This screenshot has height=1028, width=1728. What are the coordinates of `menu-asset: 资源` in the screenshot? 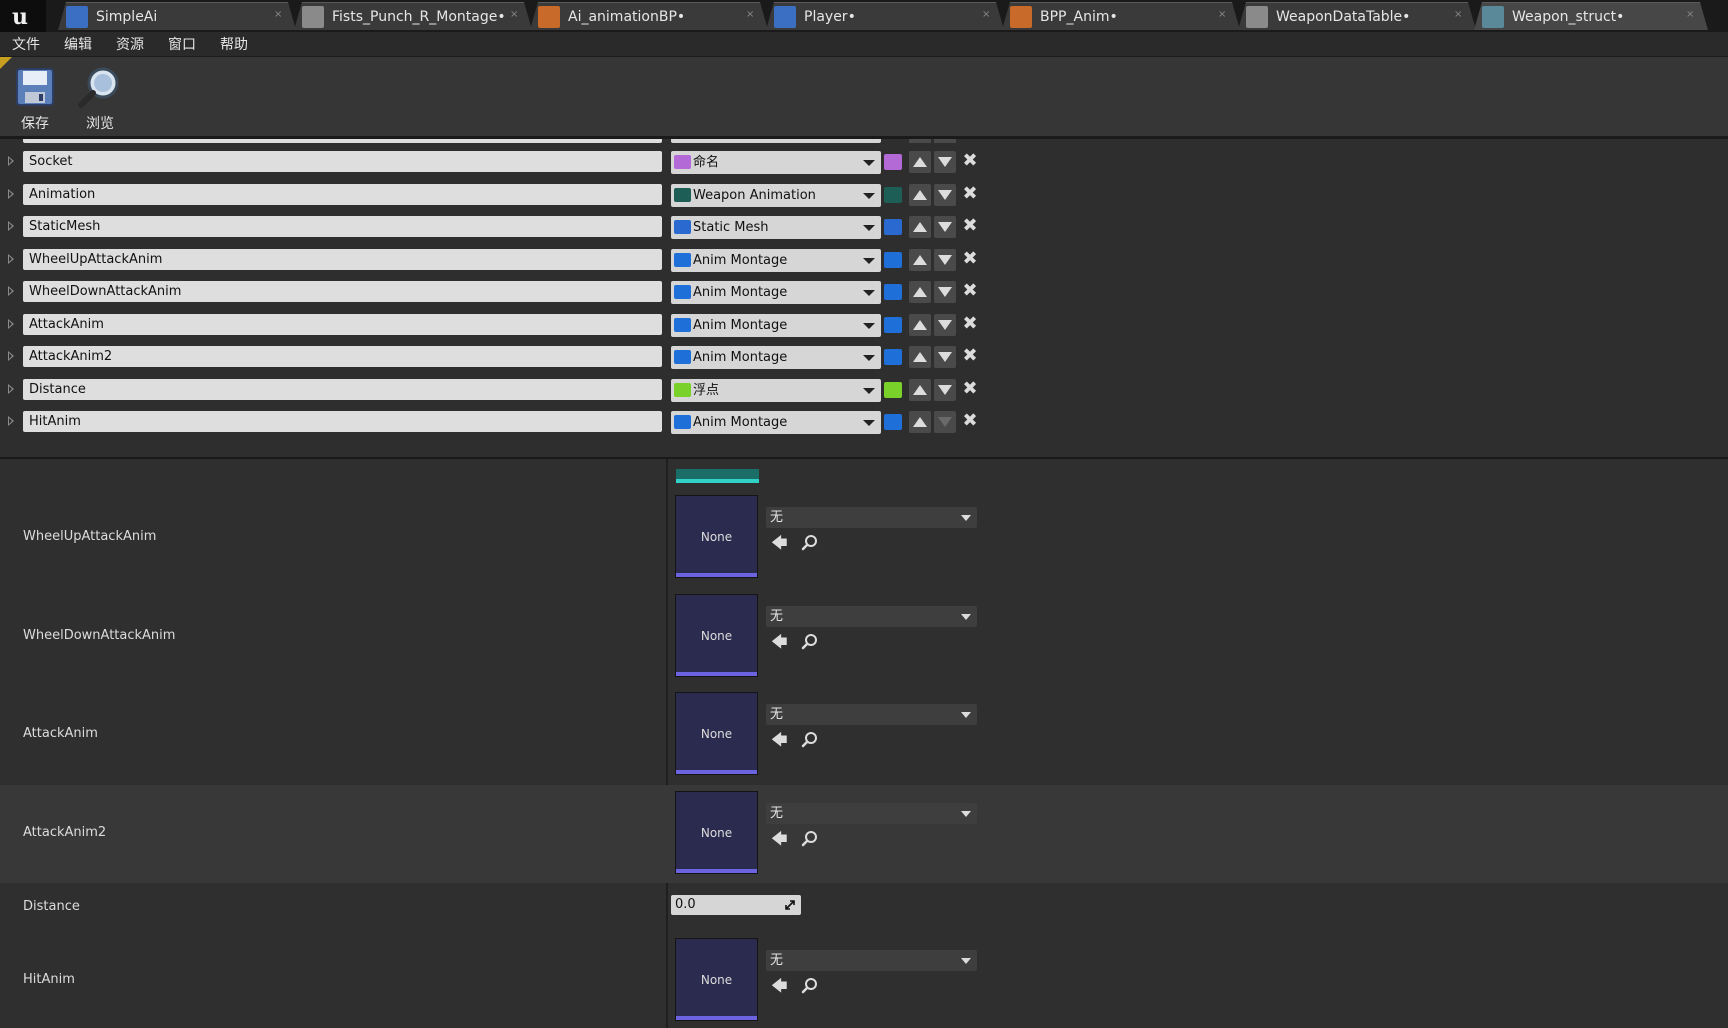 It's located at (130, 44).